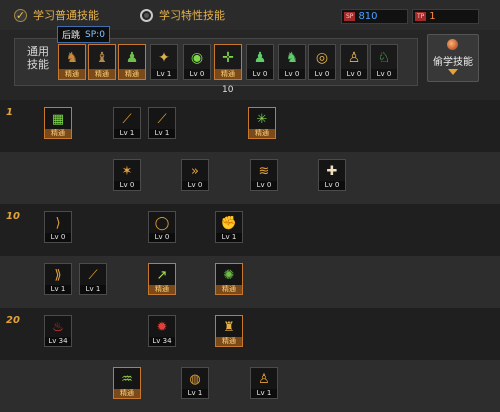 The height and width of the screenshot is (412, 500). What do you see at coordinates (58, 275) in the screenshot?
I see `combo-icon: ⟫` at bounding box center [58, 275].